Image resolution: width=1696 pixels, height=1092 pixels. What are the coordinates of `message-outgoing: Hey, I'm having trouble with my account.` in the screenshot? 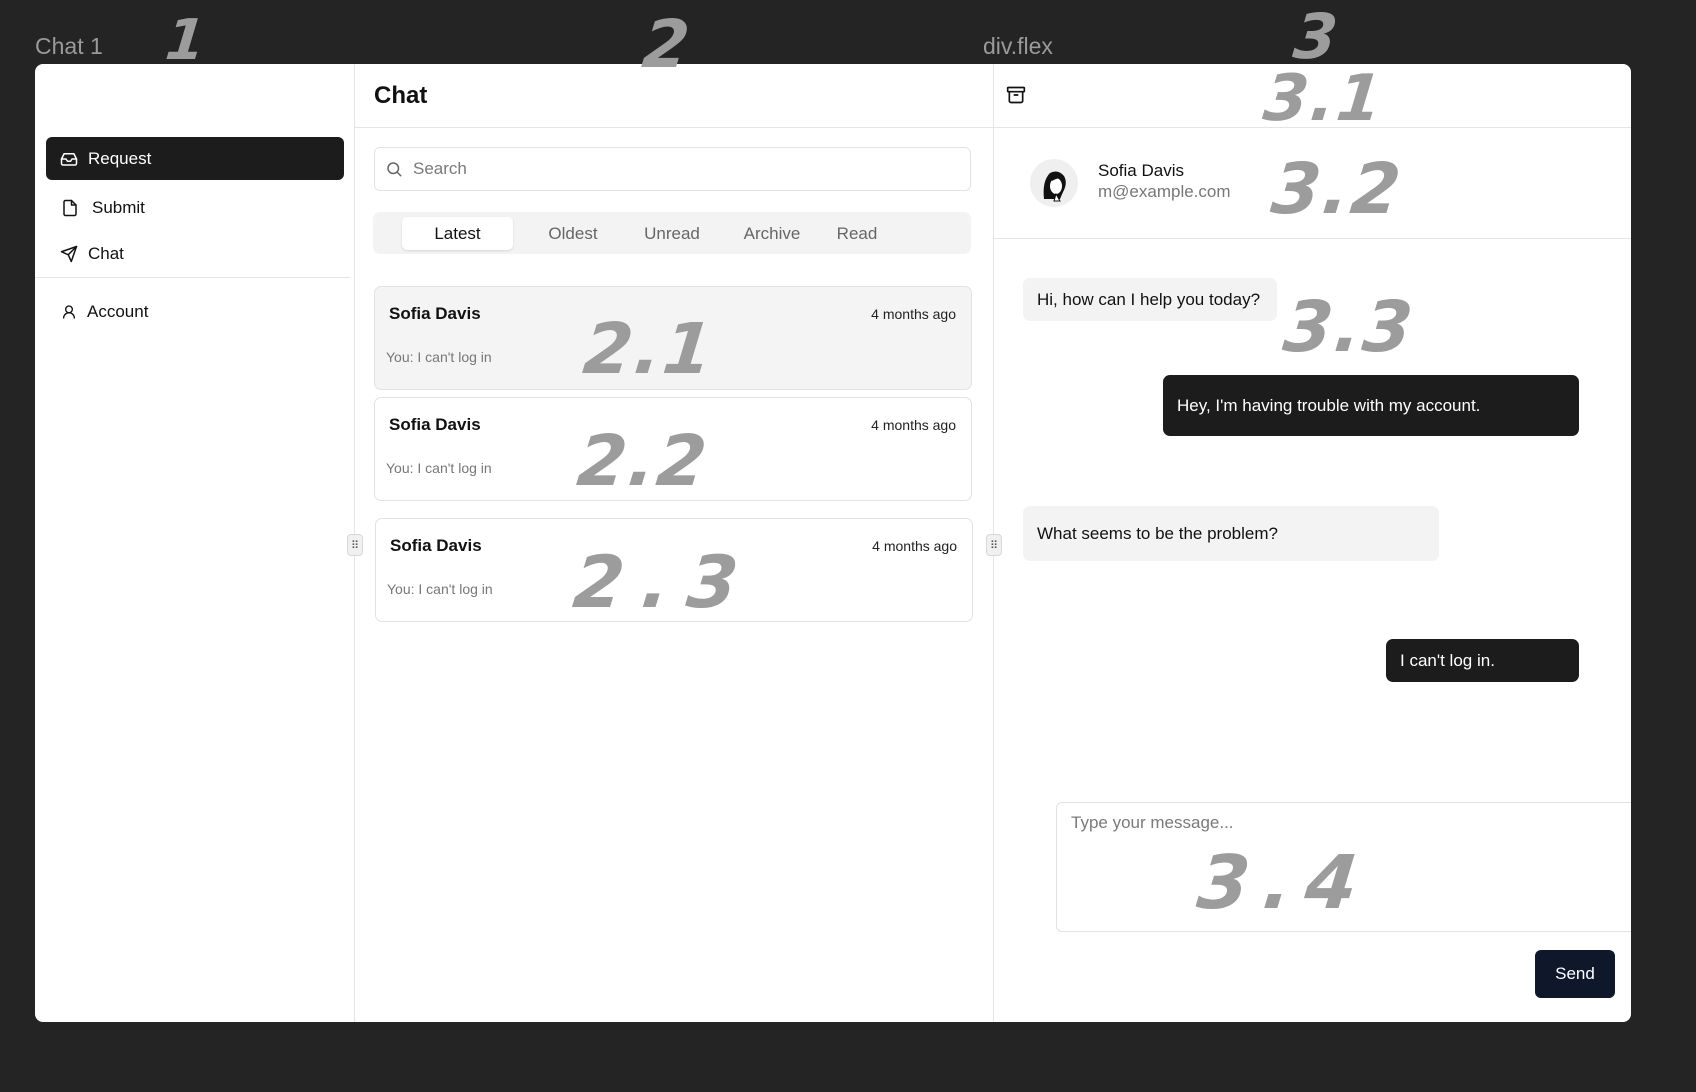 It's located at (1371, 405).